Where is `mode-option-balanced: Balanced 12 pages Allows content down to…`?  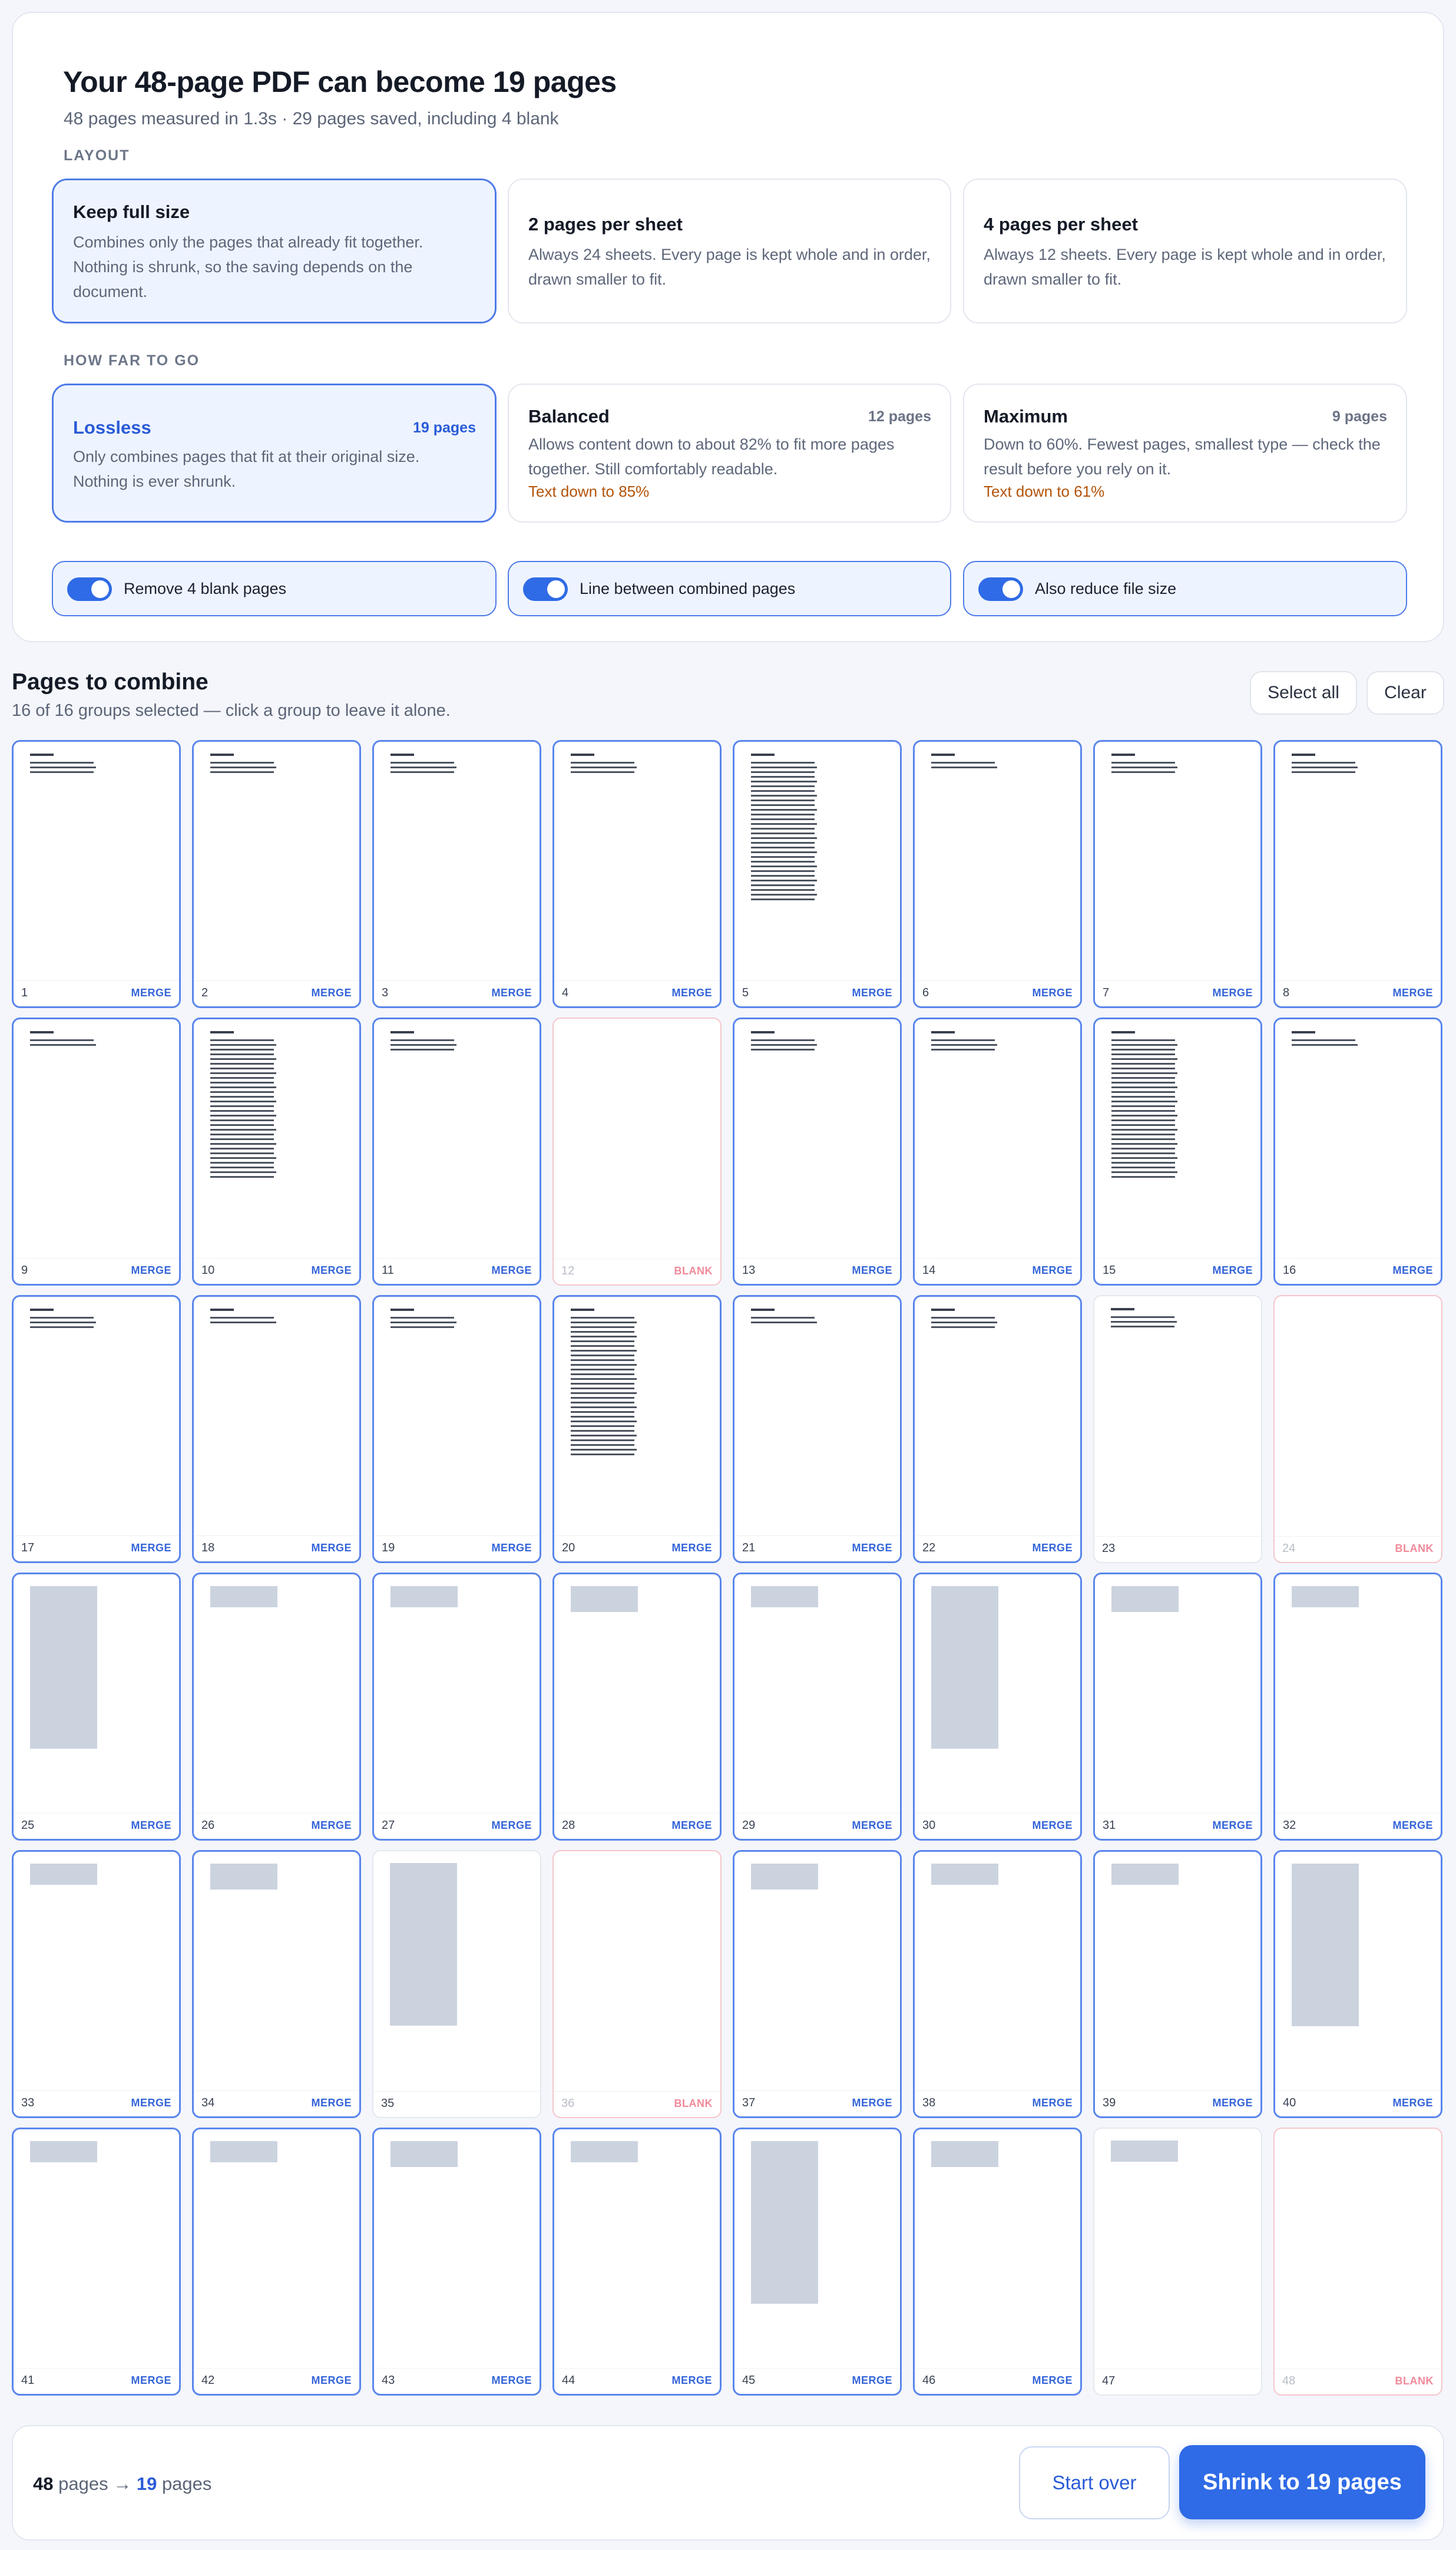 mode-option-balanced: Balanced 12 pages Allows content down to… is located at coordinates (729, 453).